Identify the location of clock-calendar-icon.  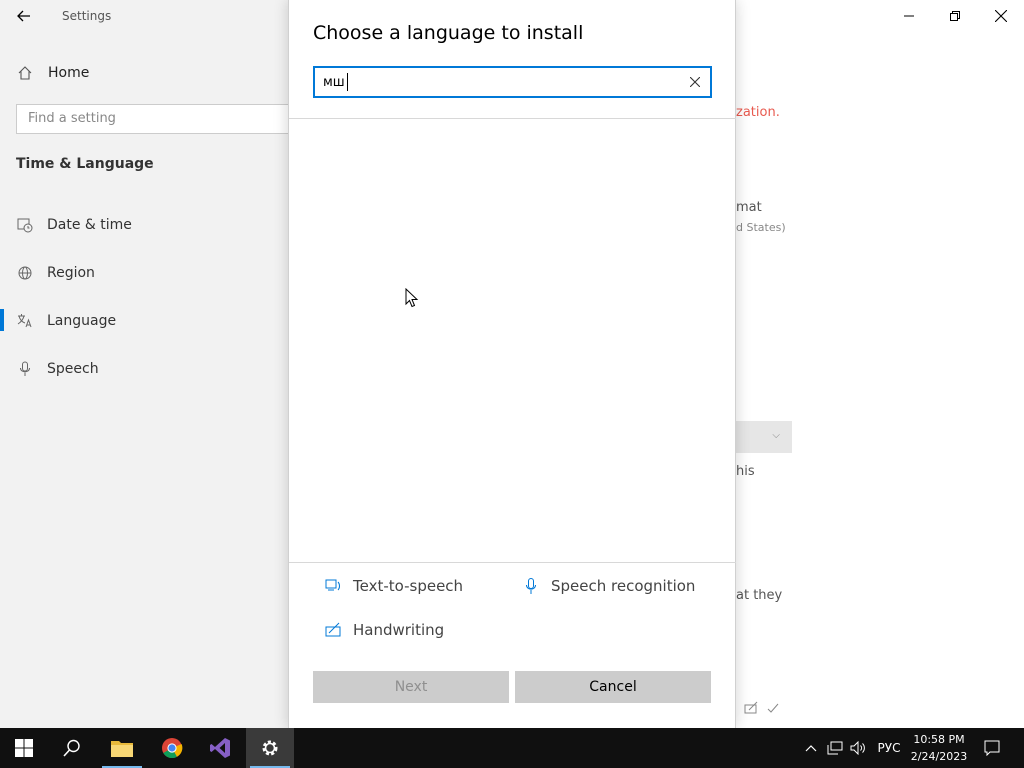
(25, 225).